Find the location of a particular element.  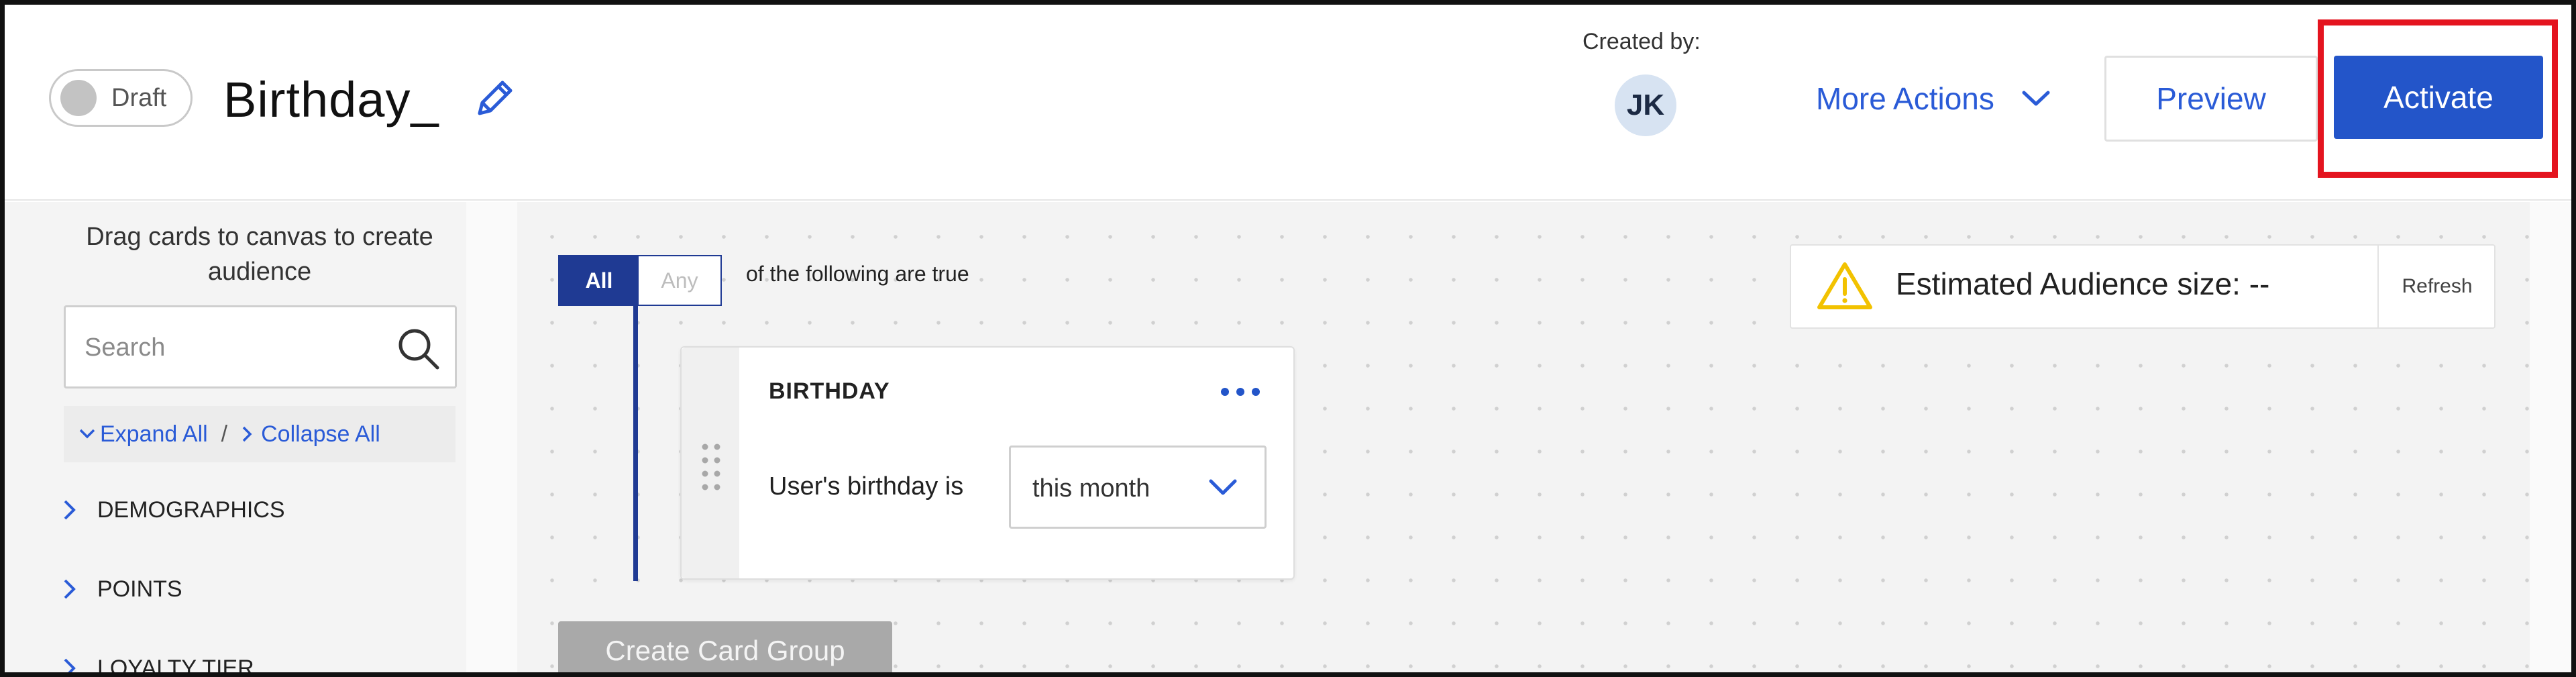

select-value: this month is located at coordinates (1091, 488).